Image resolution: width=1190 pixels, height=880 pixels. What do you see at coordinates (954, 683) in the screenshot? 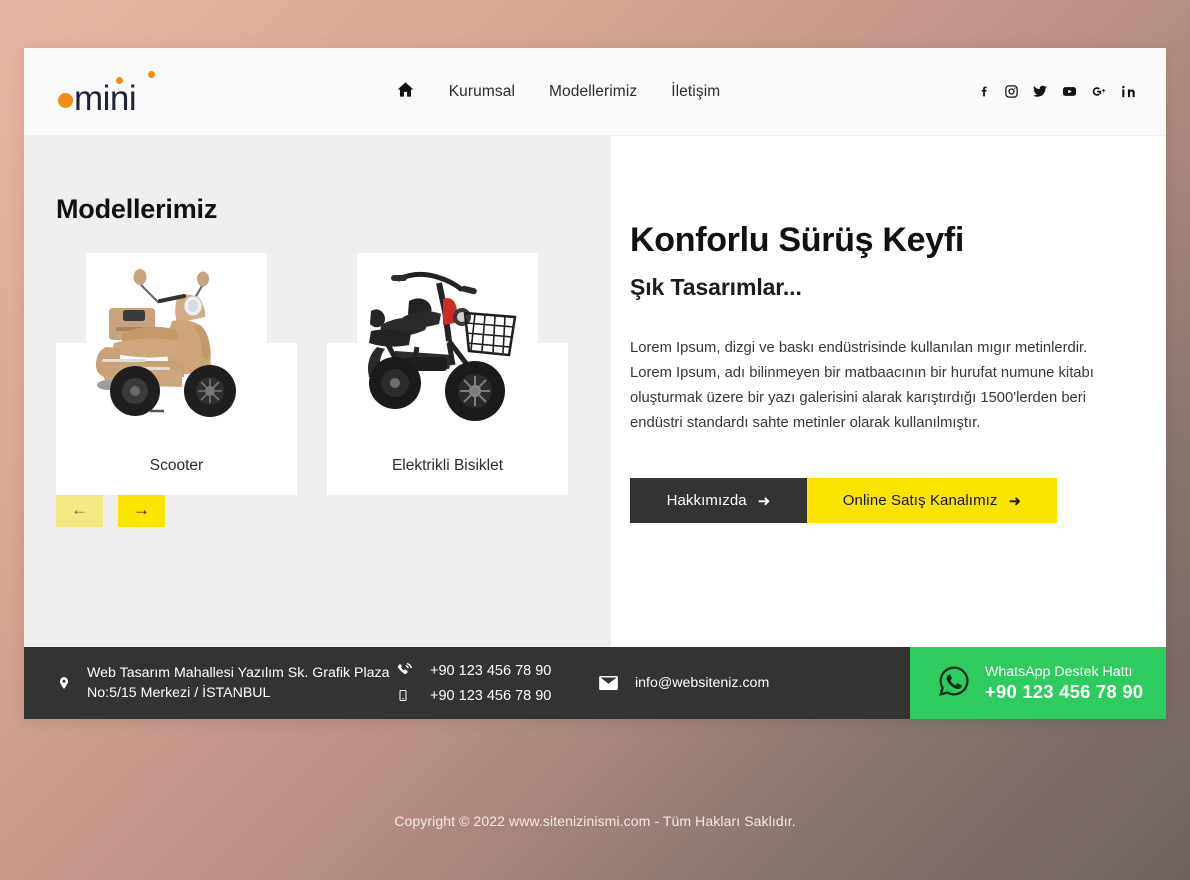
I see `whatsapp-icon` at bounding box center [954, 683].